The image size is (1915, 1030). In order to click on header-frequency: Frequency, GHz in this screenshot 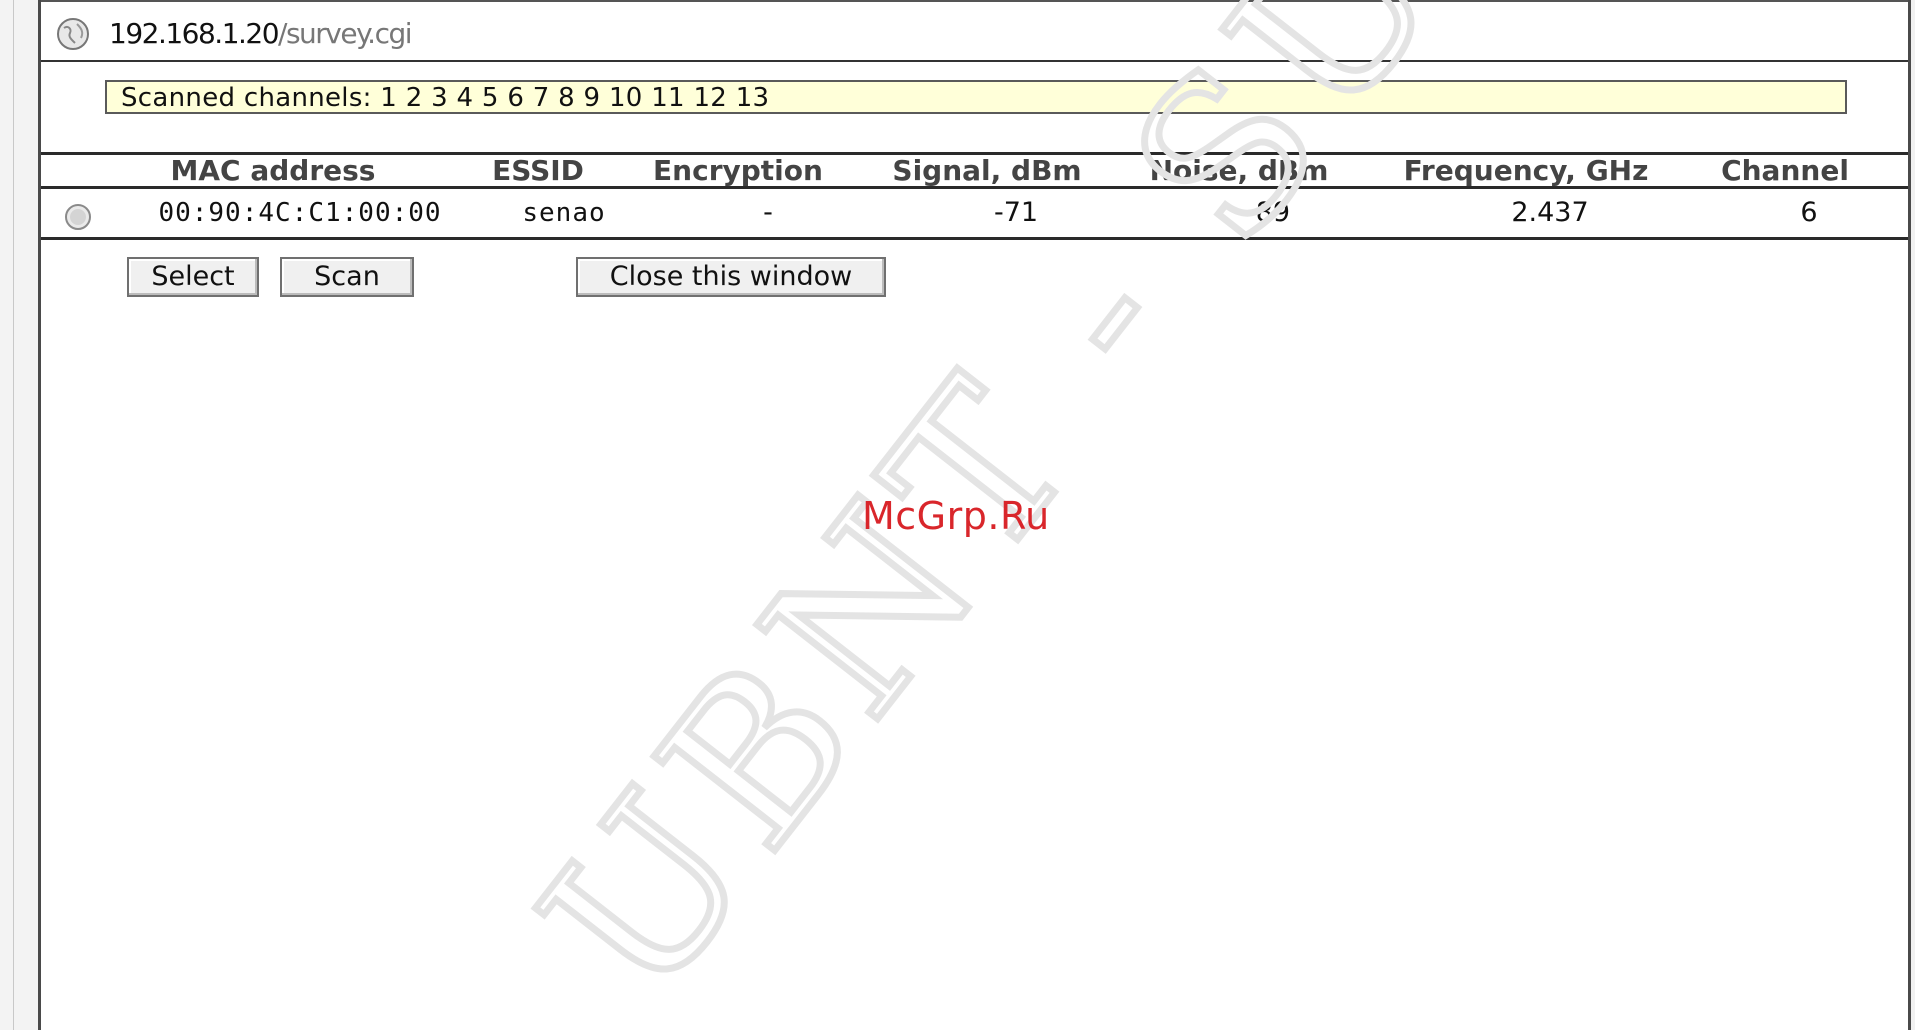, I will do `click(1526, 170)`.